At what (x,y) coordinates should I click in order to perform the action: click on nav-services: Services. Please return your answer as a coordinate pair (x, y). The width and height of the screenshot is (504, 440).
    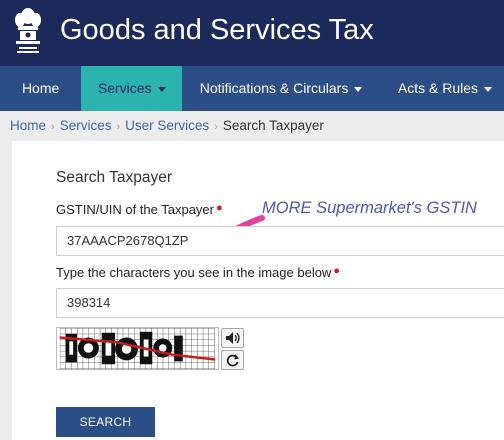
    Looking at the image, I should click on (132, 88).